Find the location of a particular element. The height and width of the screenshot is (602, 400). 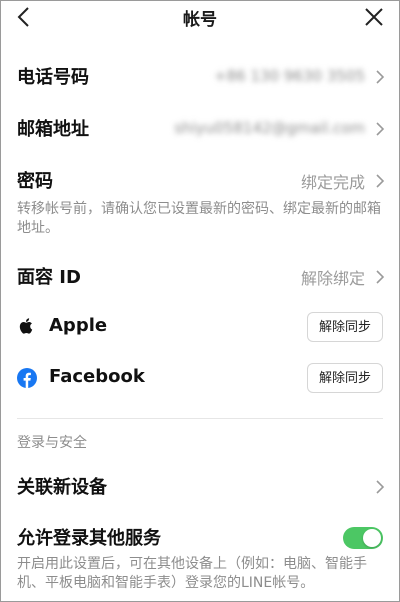

link-device-label: 关联新设备 is located at coordinates (62, 487).